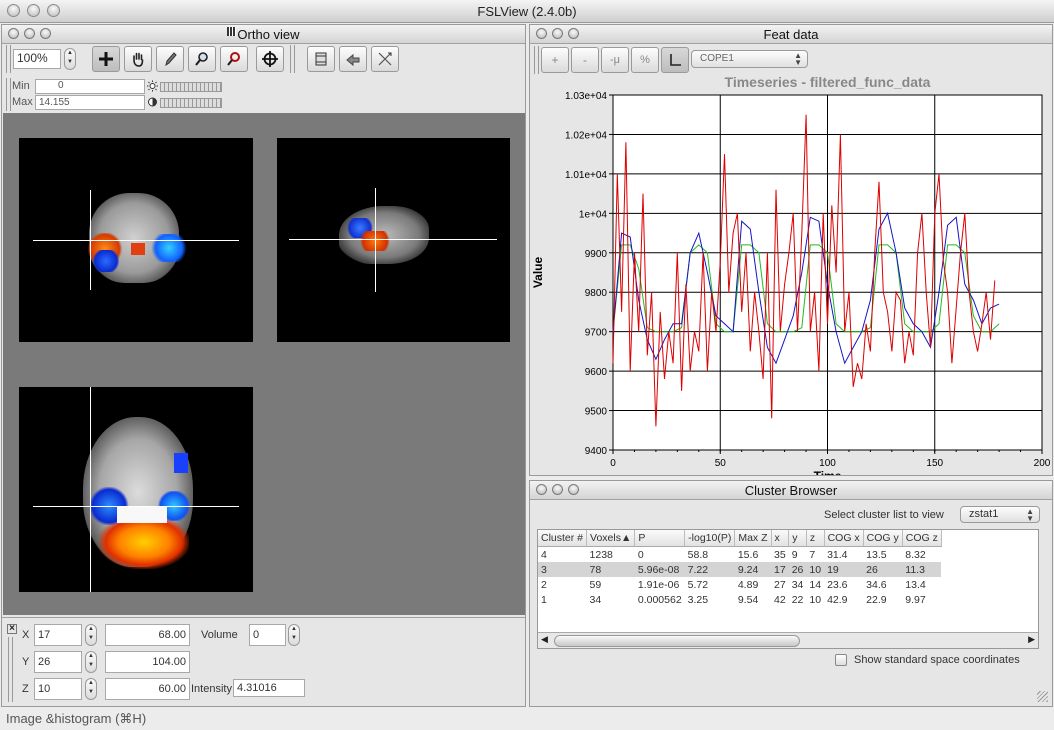 Image resolution: width=1054 pixels, height=730 pixels. Describe the element at coordinates (90, 102) in the screenshot. I see `max-input: 14.155` at that location.